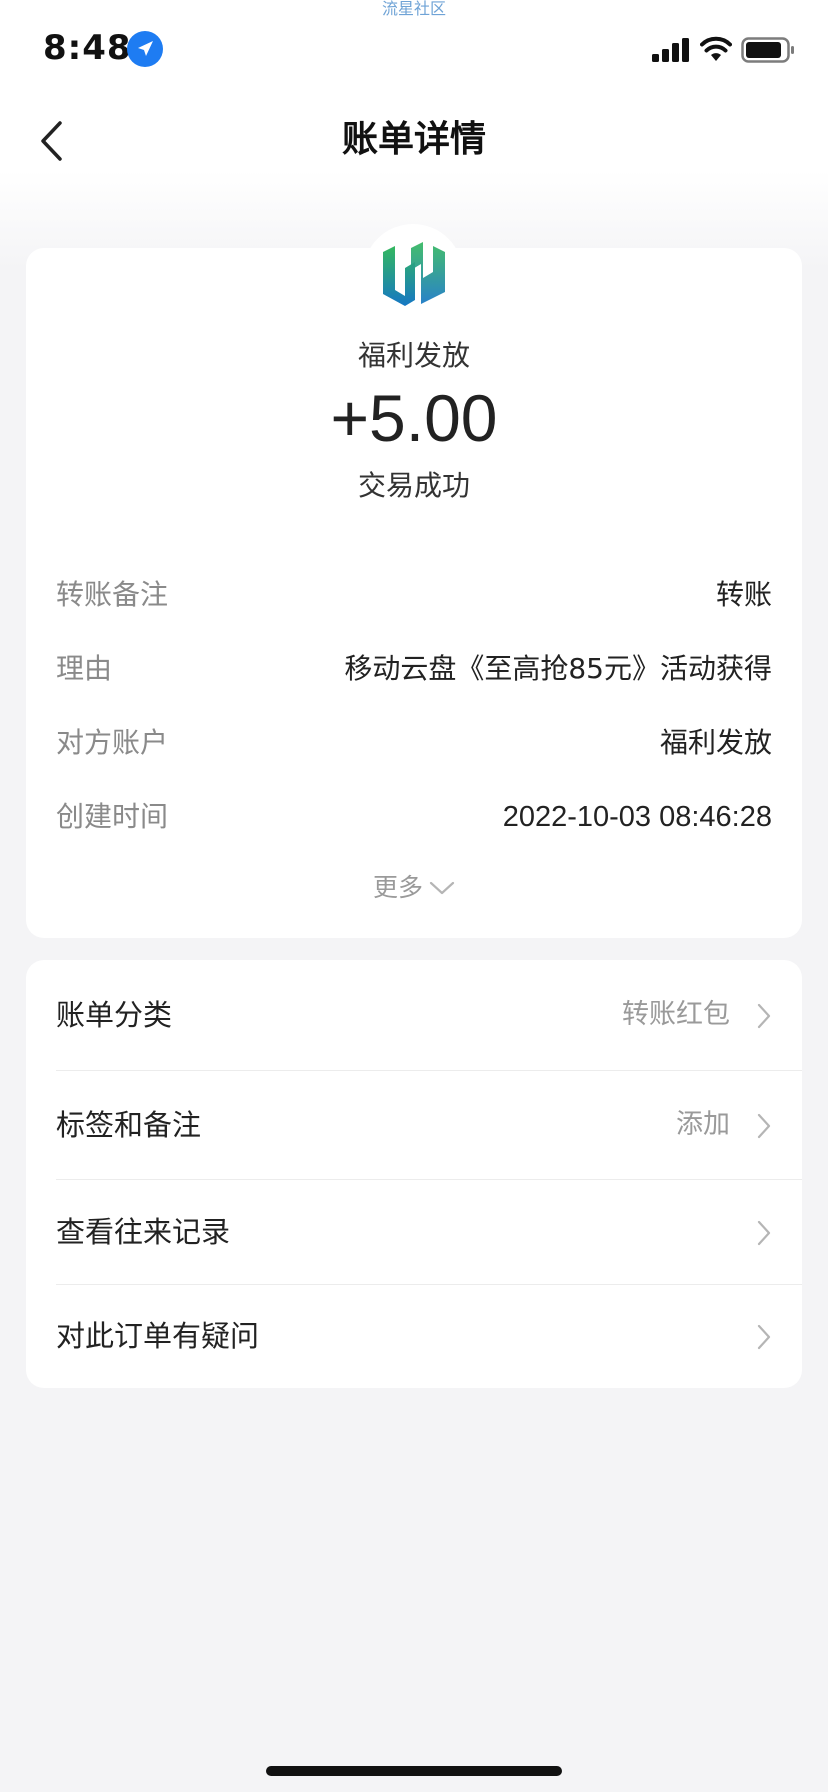 The image size is (828, 1792). What do you see at coordinates (558, 668) in the screenshot?
I see `detail-value: 移动云盘《至高抢85元》活动获得` at bounding box center [558, 668].